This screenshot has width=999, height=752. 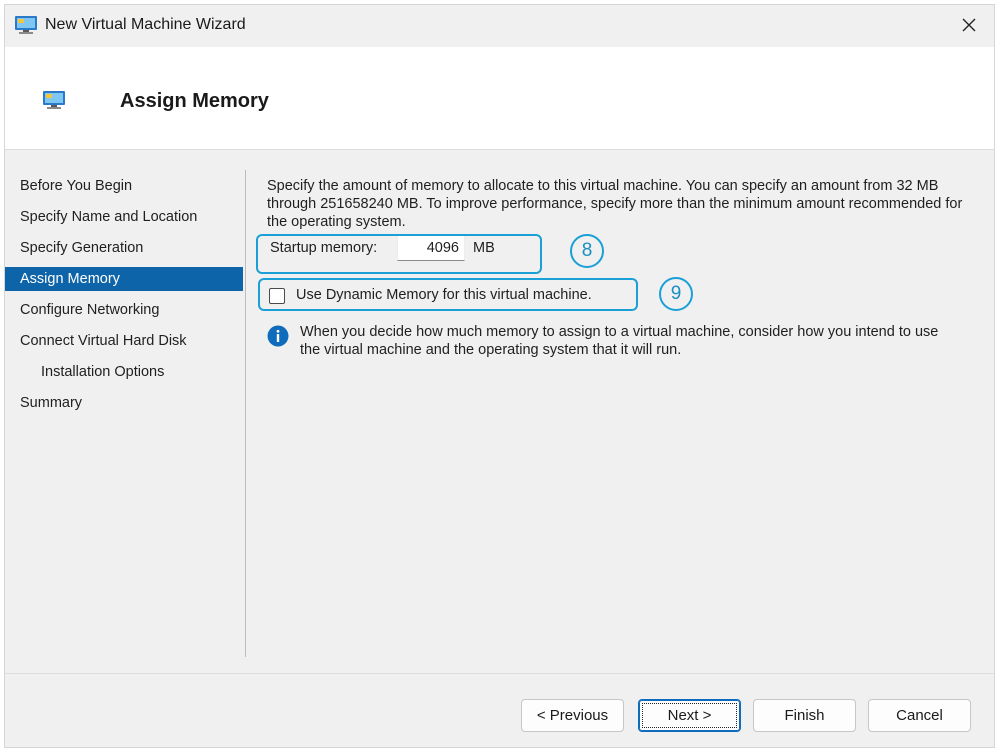 I want to click on nav-item-assign-memory: Assign Memory, so click(x=124, y=279).